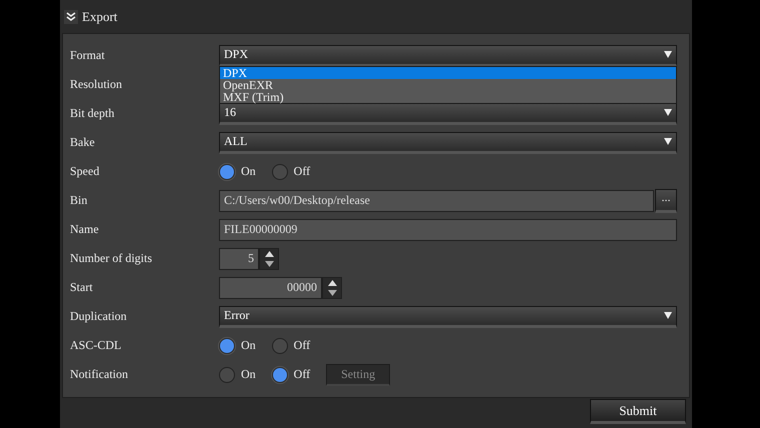 The image size is (760, 428). I want to click on dropdown: ALL, so click(448, 143).